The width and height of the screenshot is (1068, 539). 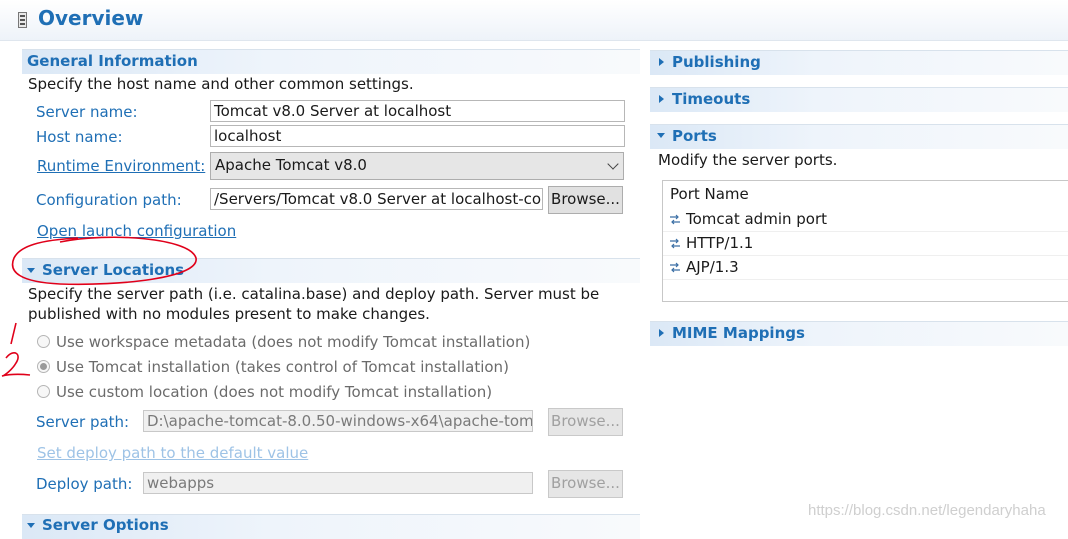 I want to click on server-path-label: Server path:, so click(x=83, y=422).